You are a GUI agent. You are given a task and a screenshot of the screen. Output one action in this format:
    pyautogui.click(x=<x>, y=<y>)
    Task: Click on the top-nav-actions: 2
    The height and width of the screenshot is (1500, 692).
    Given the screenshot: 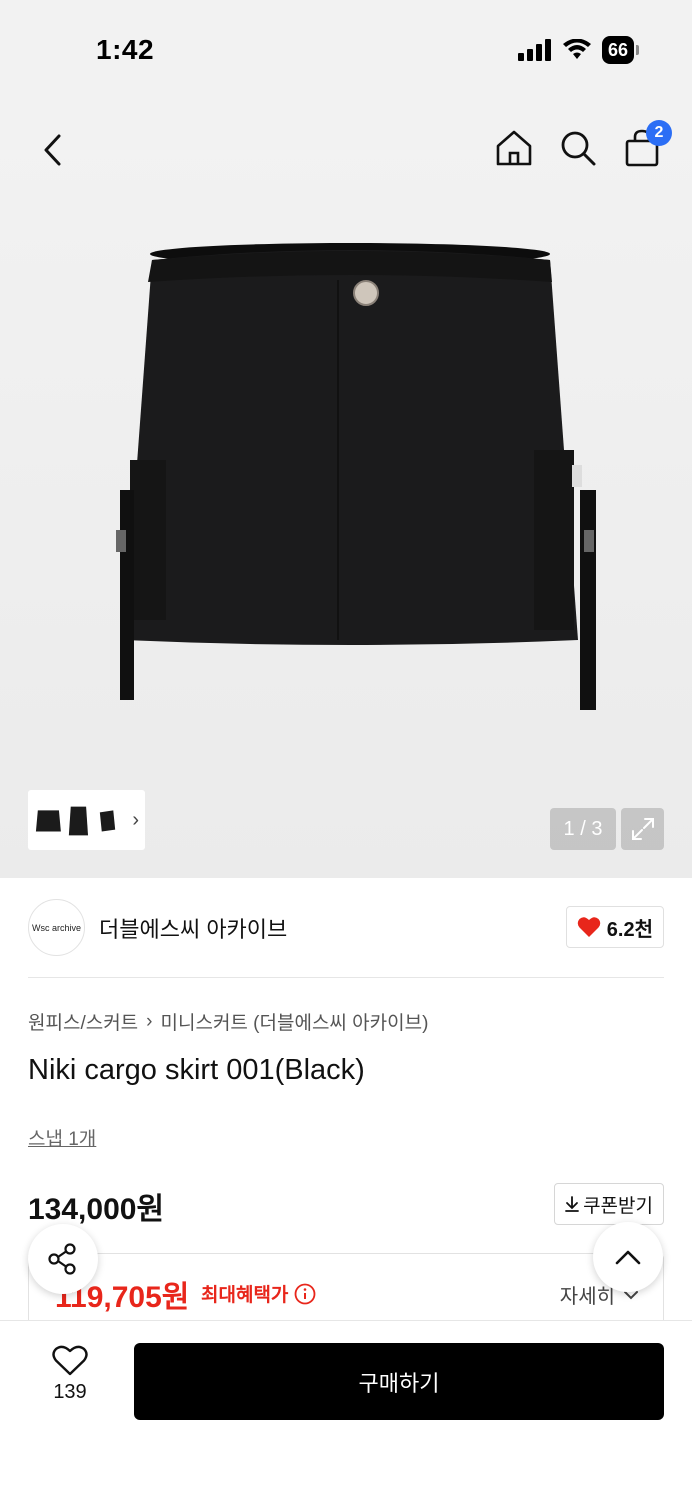 What is the action you would take?
    pyautogui.click(x=581, y=146)
    